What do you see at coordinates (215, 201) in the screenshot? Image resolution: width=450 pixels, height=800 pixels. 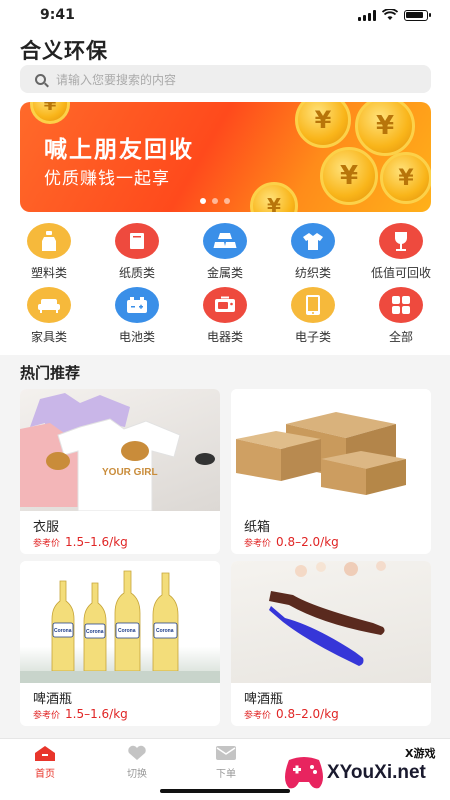 I see `carousel-dots` at bounding box center [215, 201].